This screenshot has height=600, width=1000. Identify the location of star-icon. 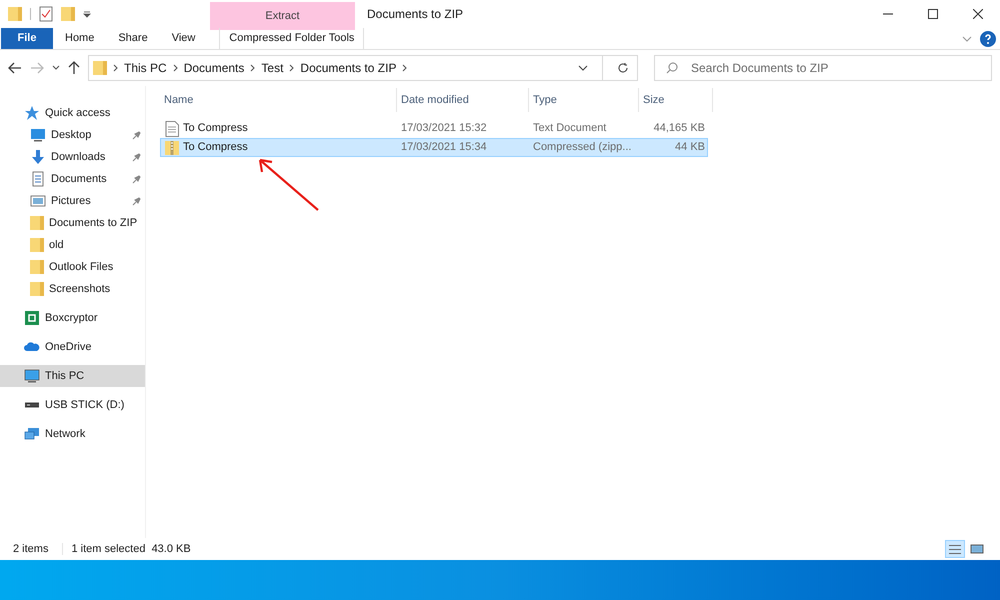
(32, 113).